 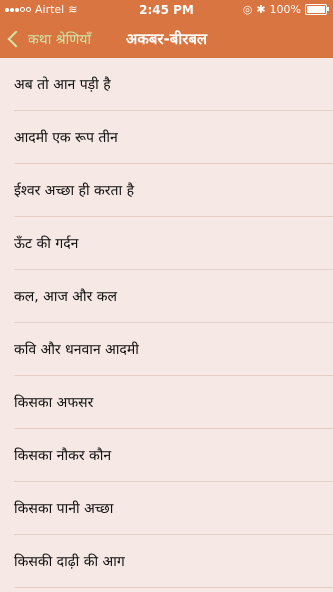 What do you see at coordinates (166, 243) in the screenshot?
I see `list-item: ऊँट की गर्दन` at bounding box center [166, 243].